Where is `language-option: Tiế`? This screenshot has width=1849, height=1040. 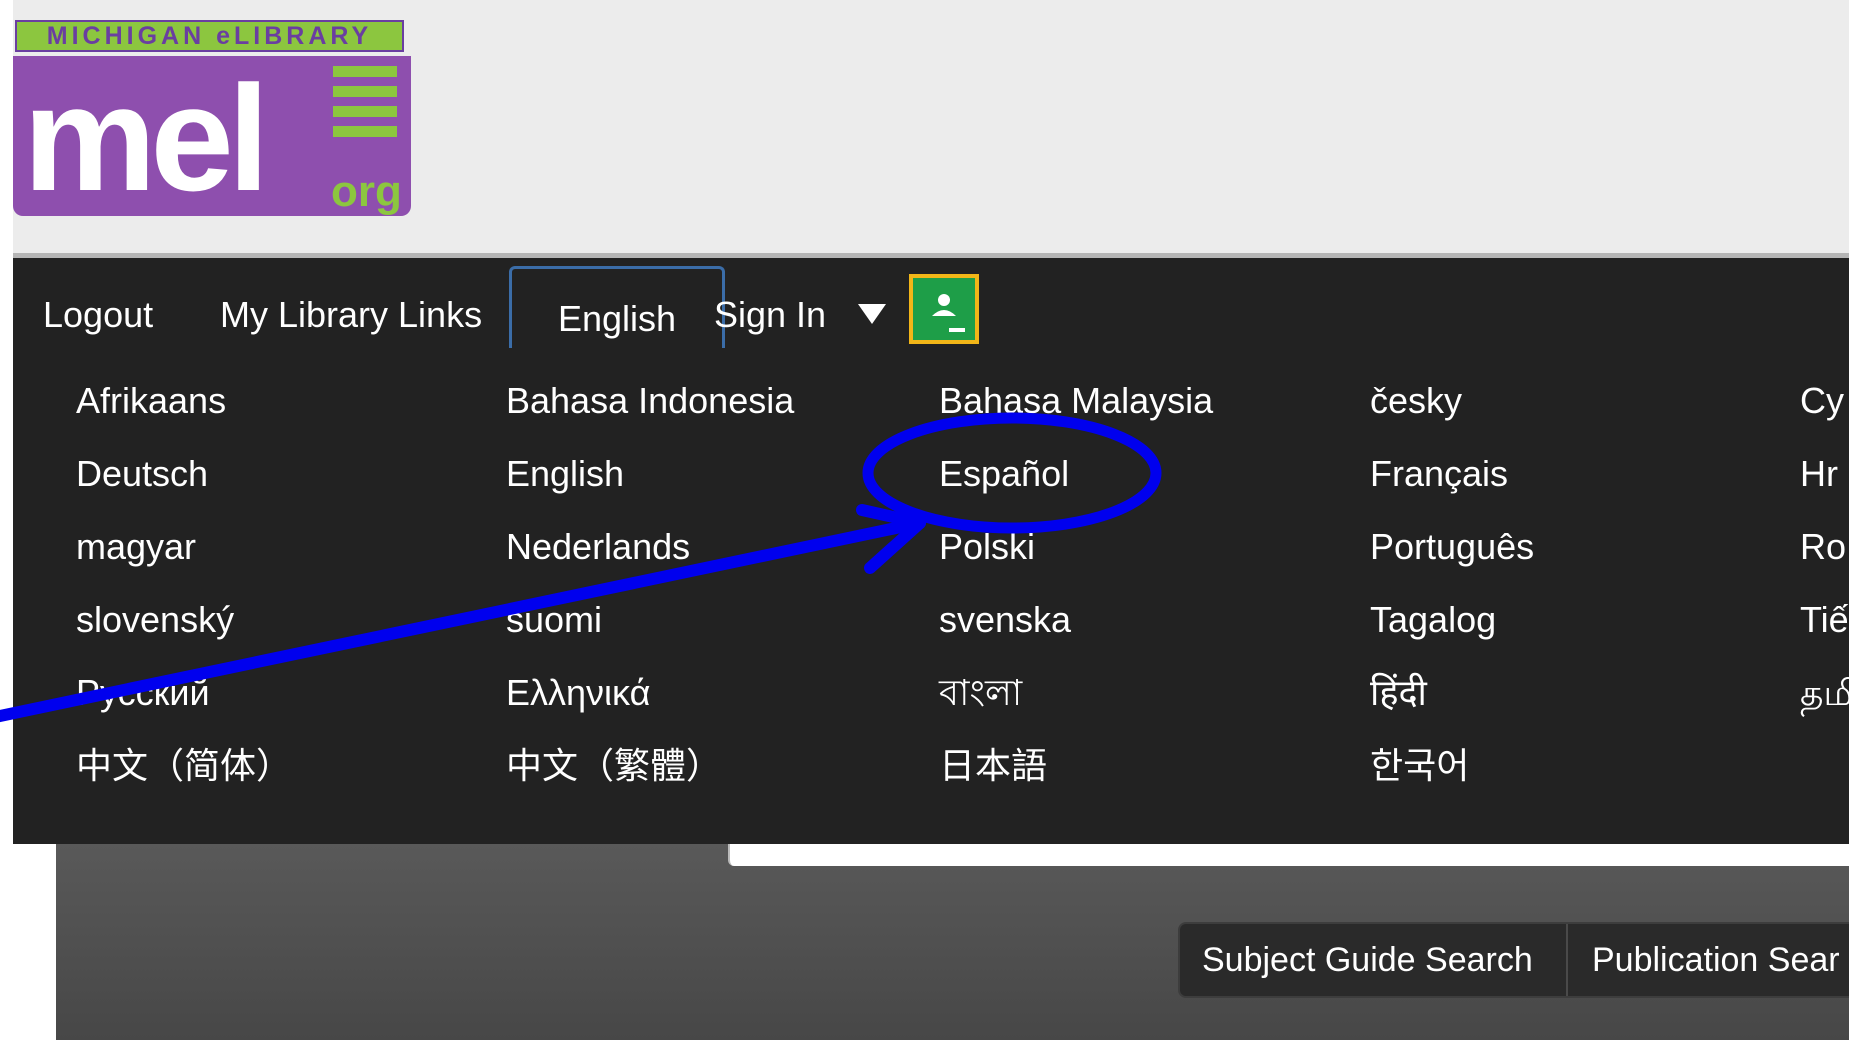 language-option: Tiế is located at coordinates (1824, 620).